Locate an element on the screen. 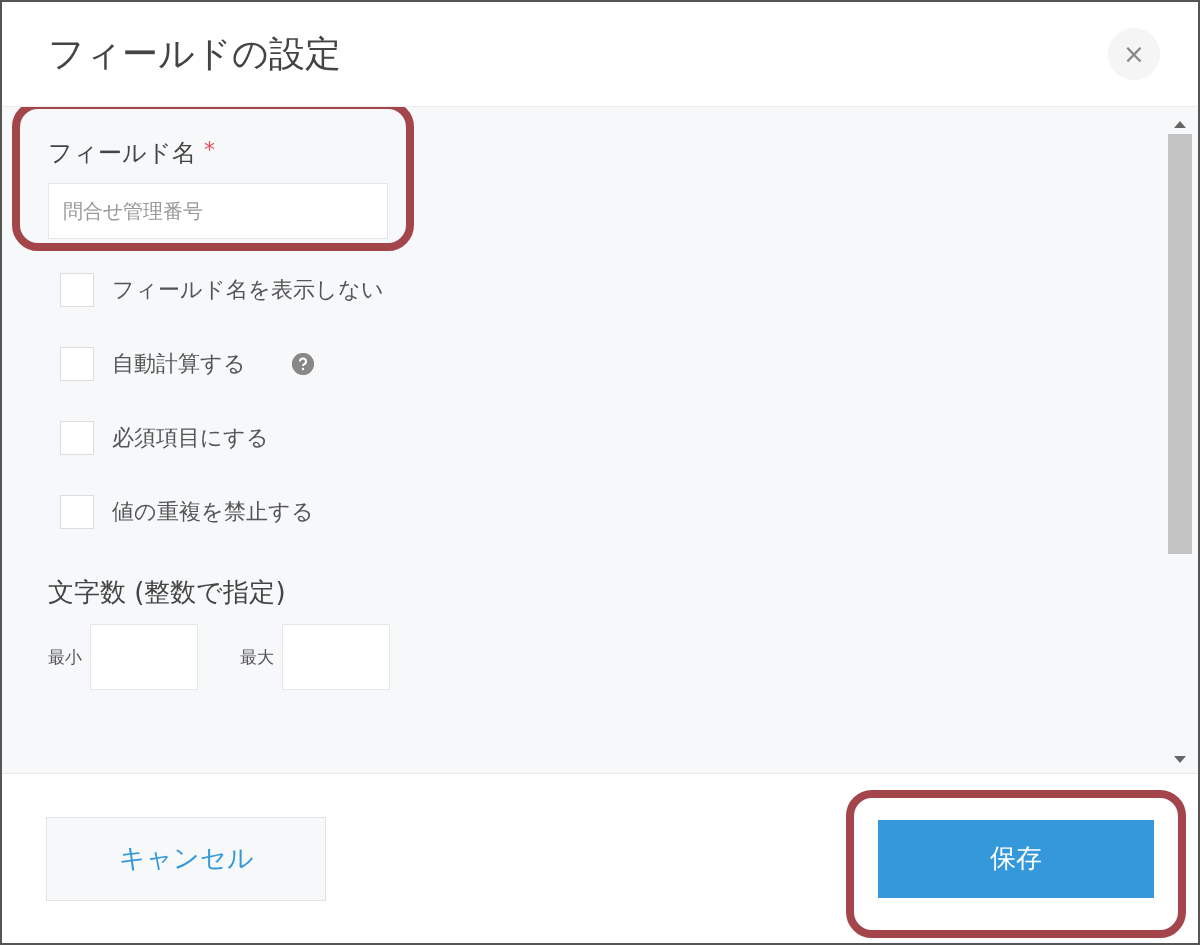  max-label: 最大 is located at coordinates (257, 657).